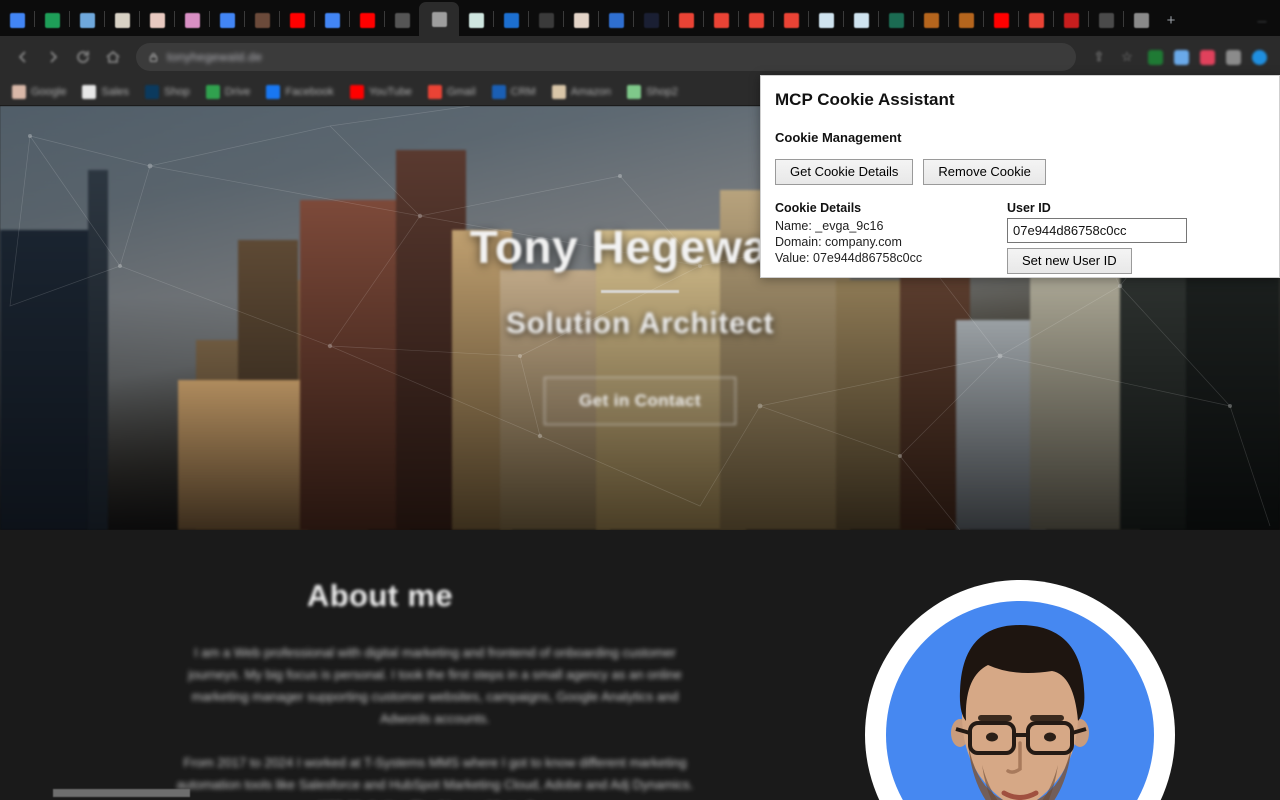 This screenshot has height=800, width=1280. I want to click on profile-avatar, so click(1259, 57).